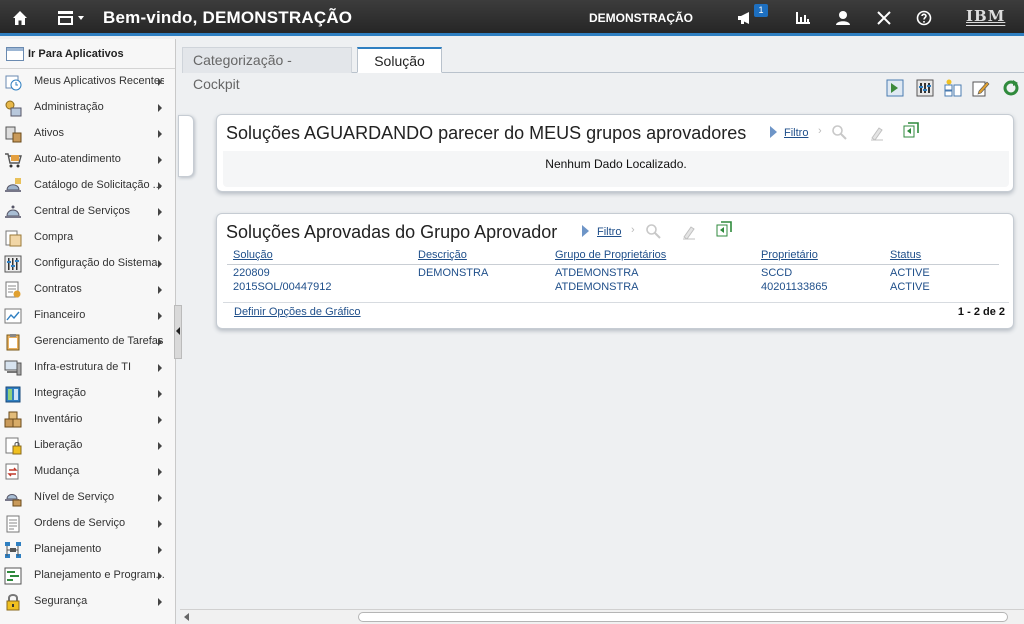  Describe the element at coordinates (20, 18) in the screenshot. I see `home-icon` at that location.